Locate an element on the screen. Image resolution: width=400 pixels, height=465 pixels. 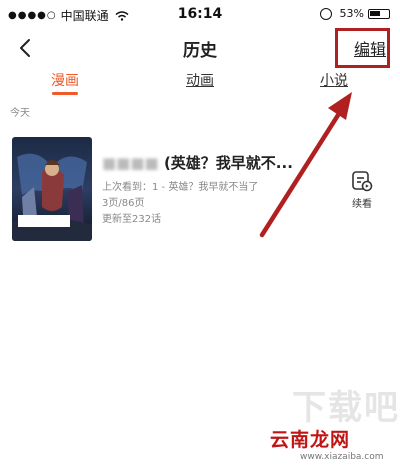
watermark-url: www.xiazaiba.com is located at coordinates (342, 457).